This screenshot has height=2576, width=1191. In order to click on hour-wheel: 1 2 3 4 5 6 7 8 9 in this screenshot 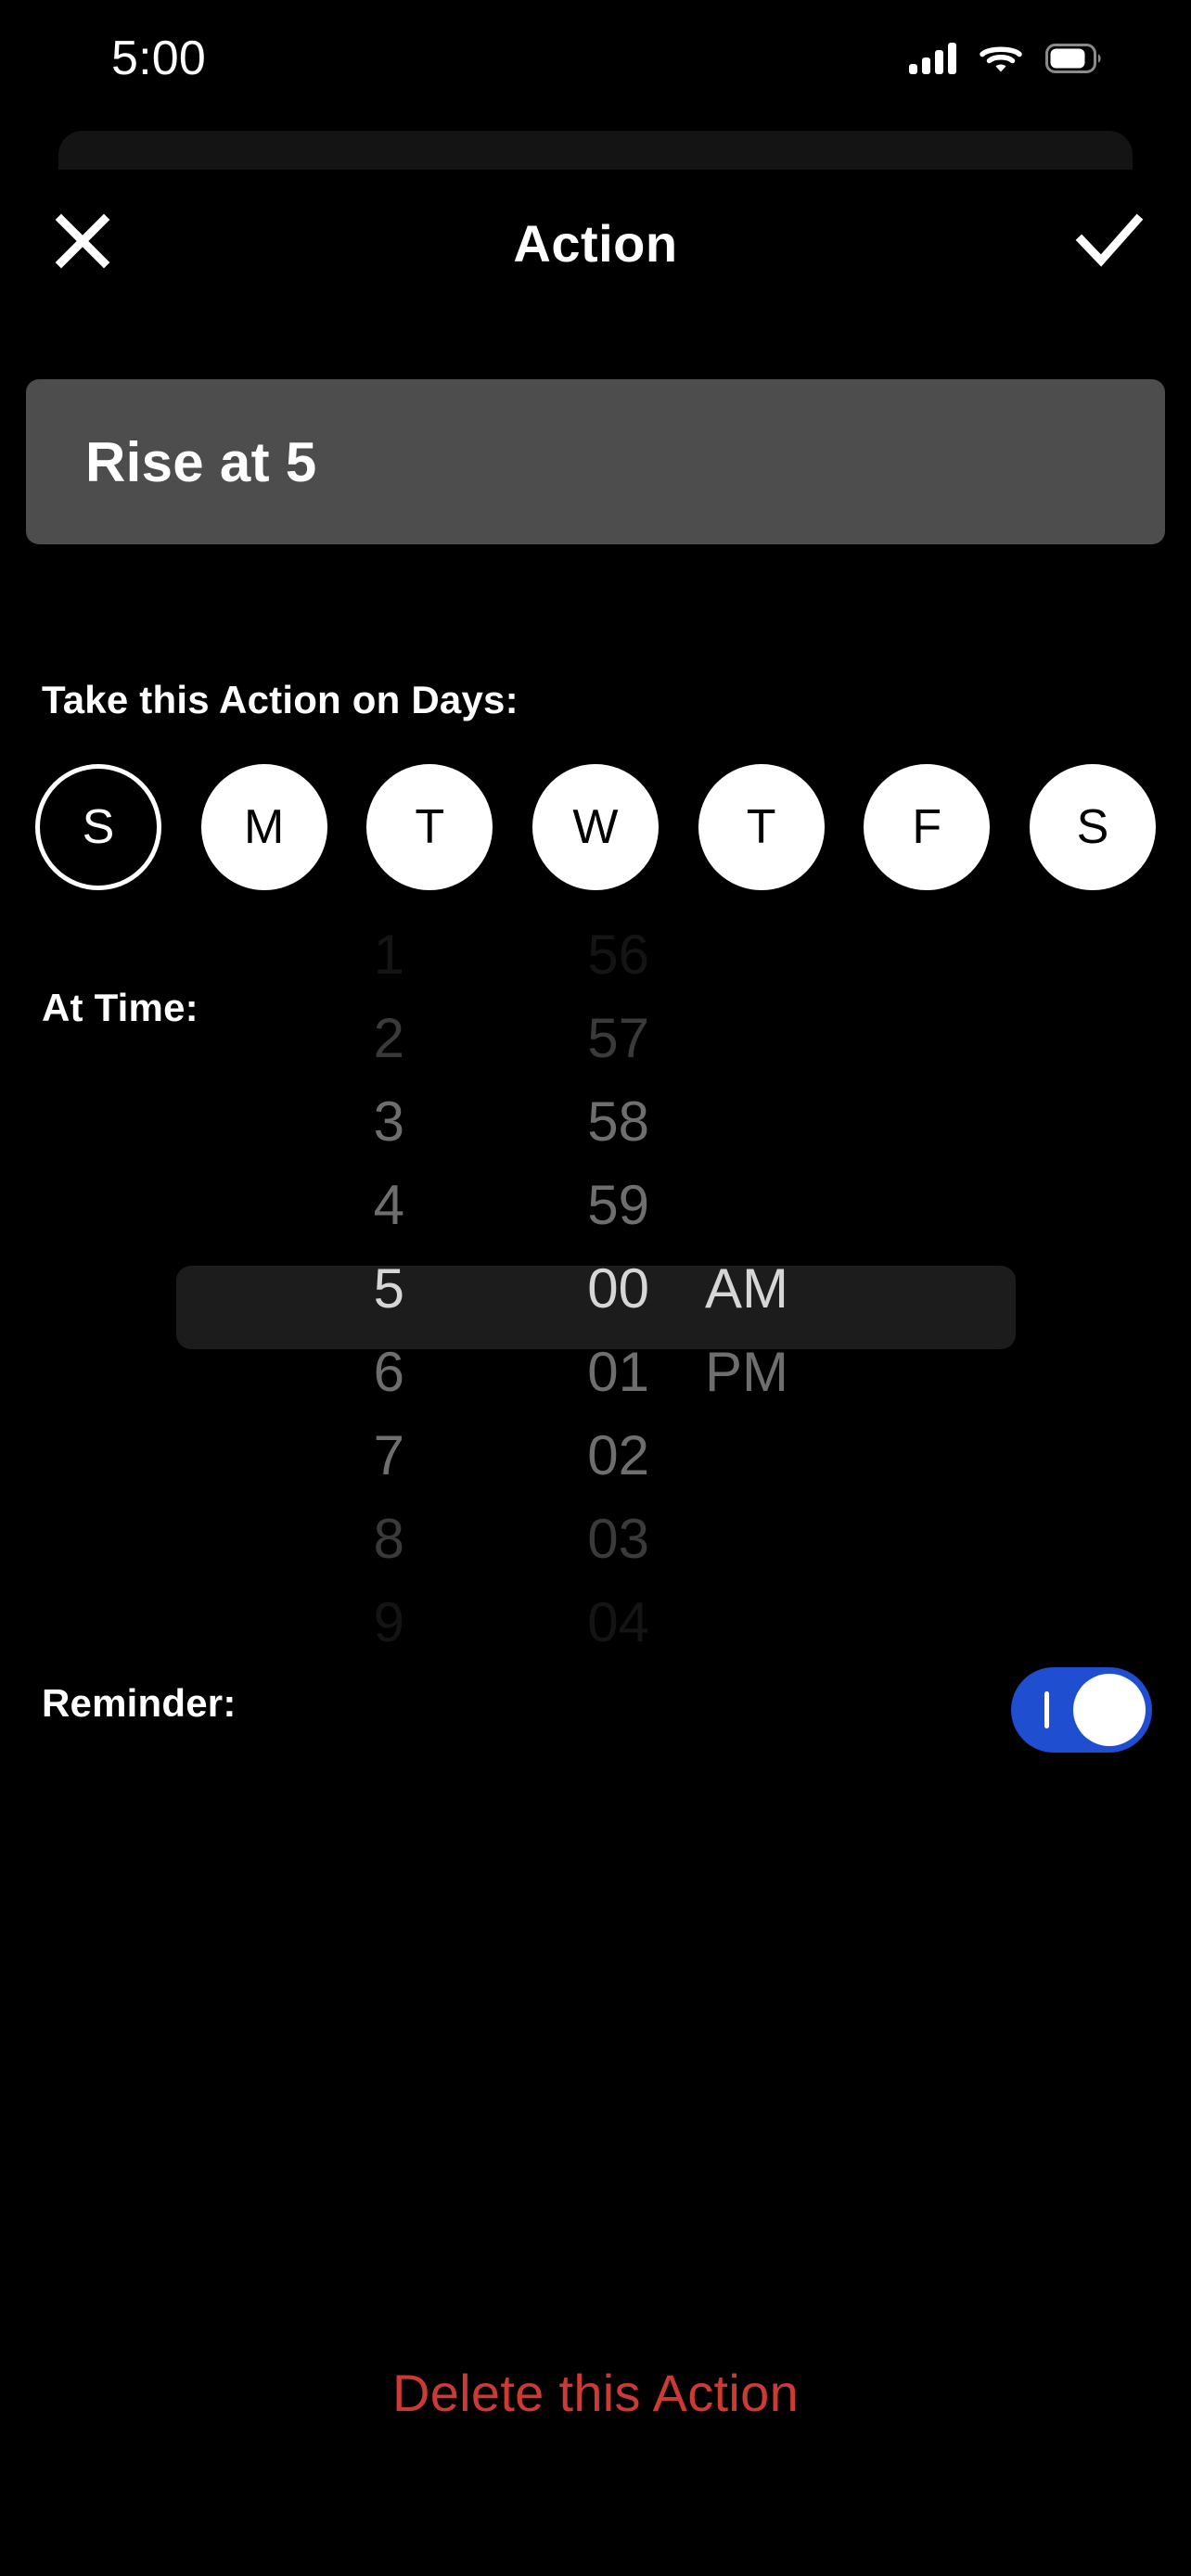, I will do `click(301, 1289)`.